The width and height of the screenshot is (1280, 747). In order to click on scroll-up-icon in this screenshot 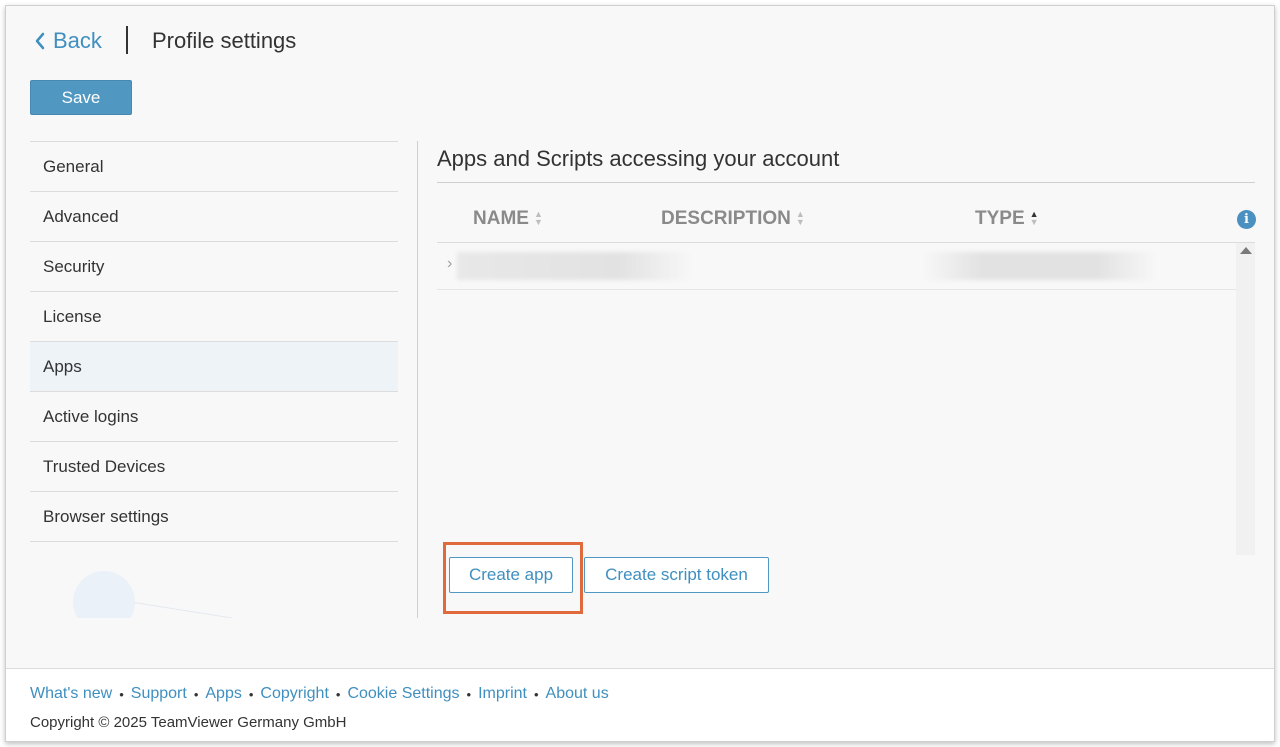, I will do `click(1246, 250)`.